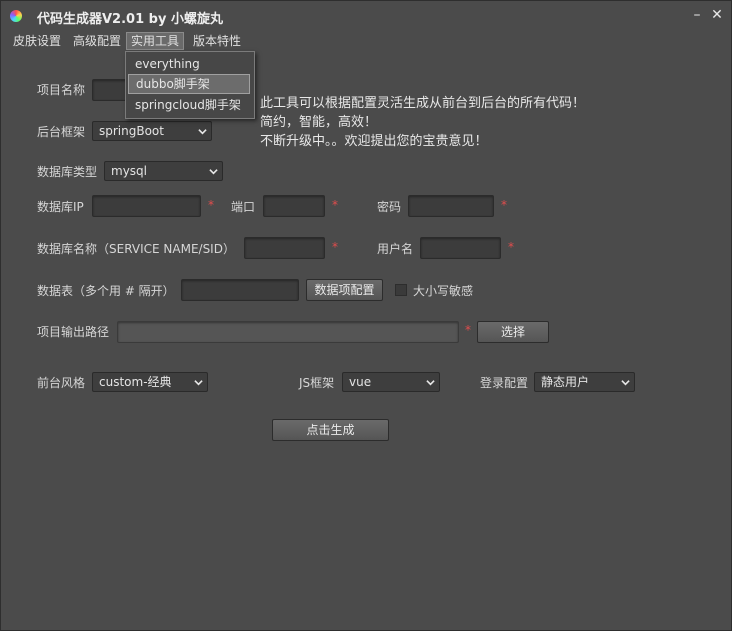 This screenshot has width=732, height=631. I want to click on info-line-1: 此工具可以根据配置灵活生成从前台到后台的所有代码！, so click(423, 103).